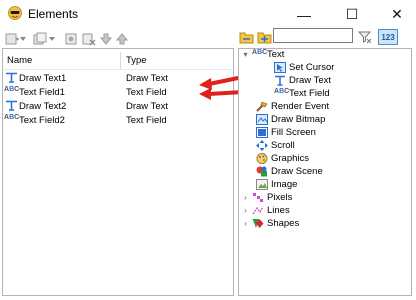 The image size is (416, 300). What do you see at coordinates (364, 36) in the screenshot?
I see `clear-filter-icon` at bounding box center [364, 36].